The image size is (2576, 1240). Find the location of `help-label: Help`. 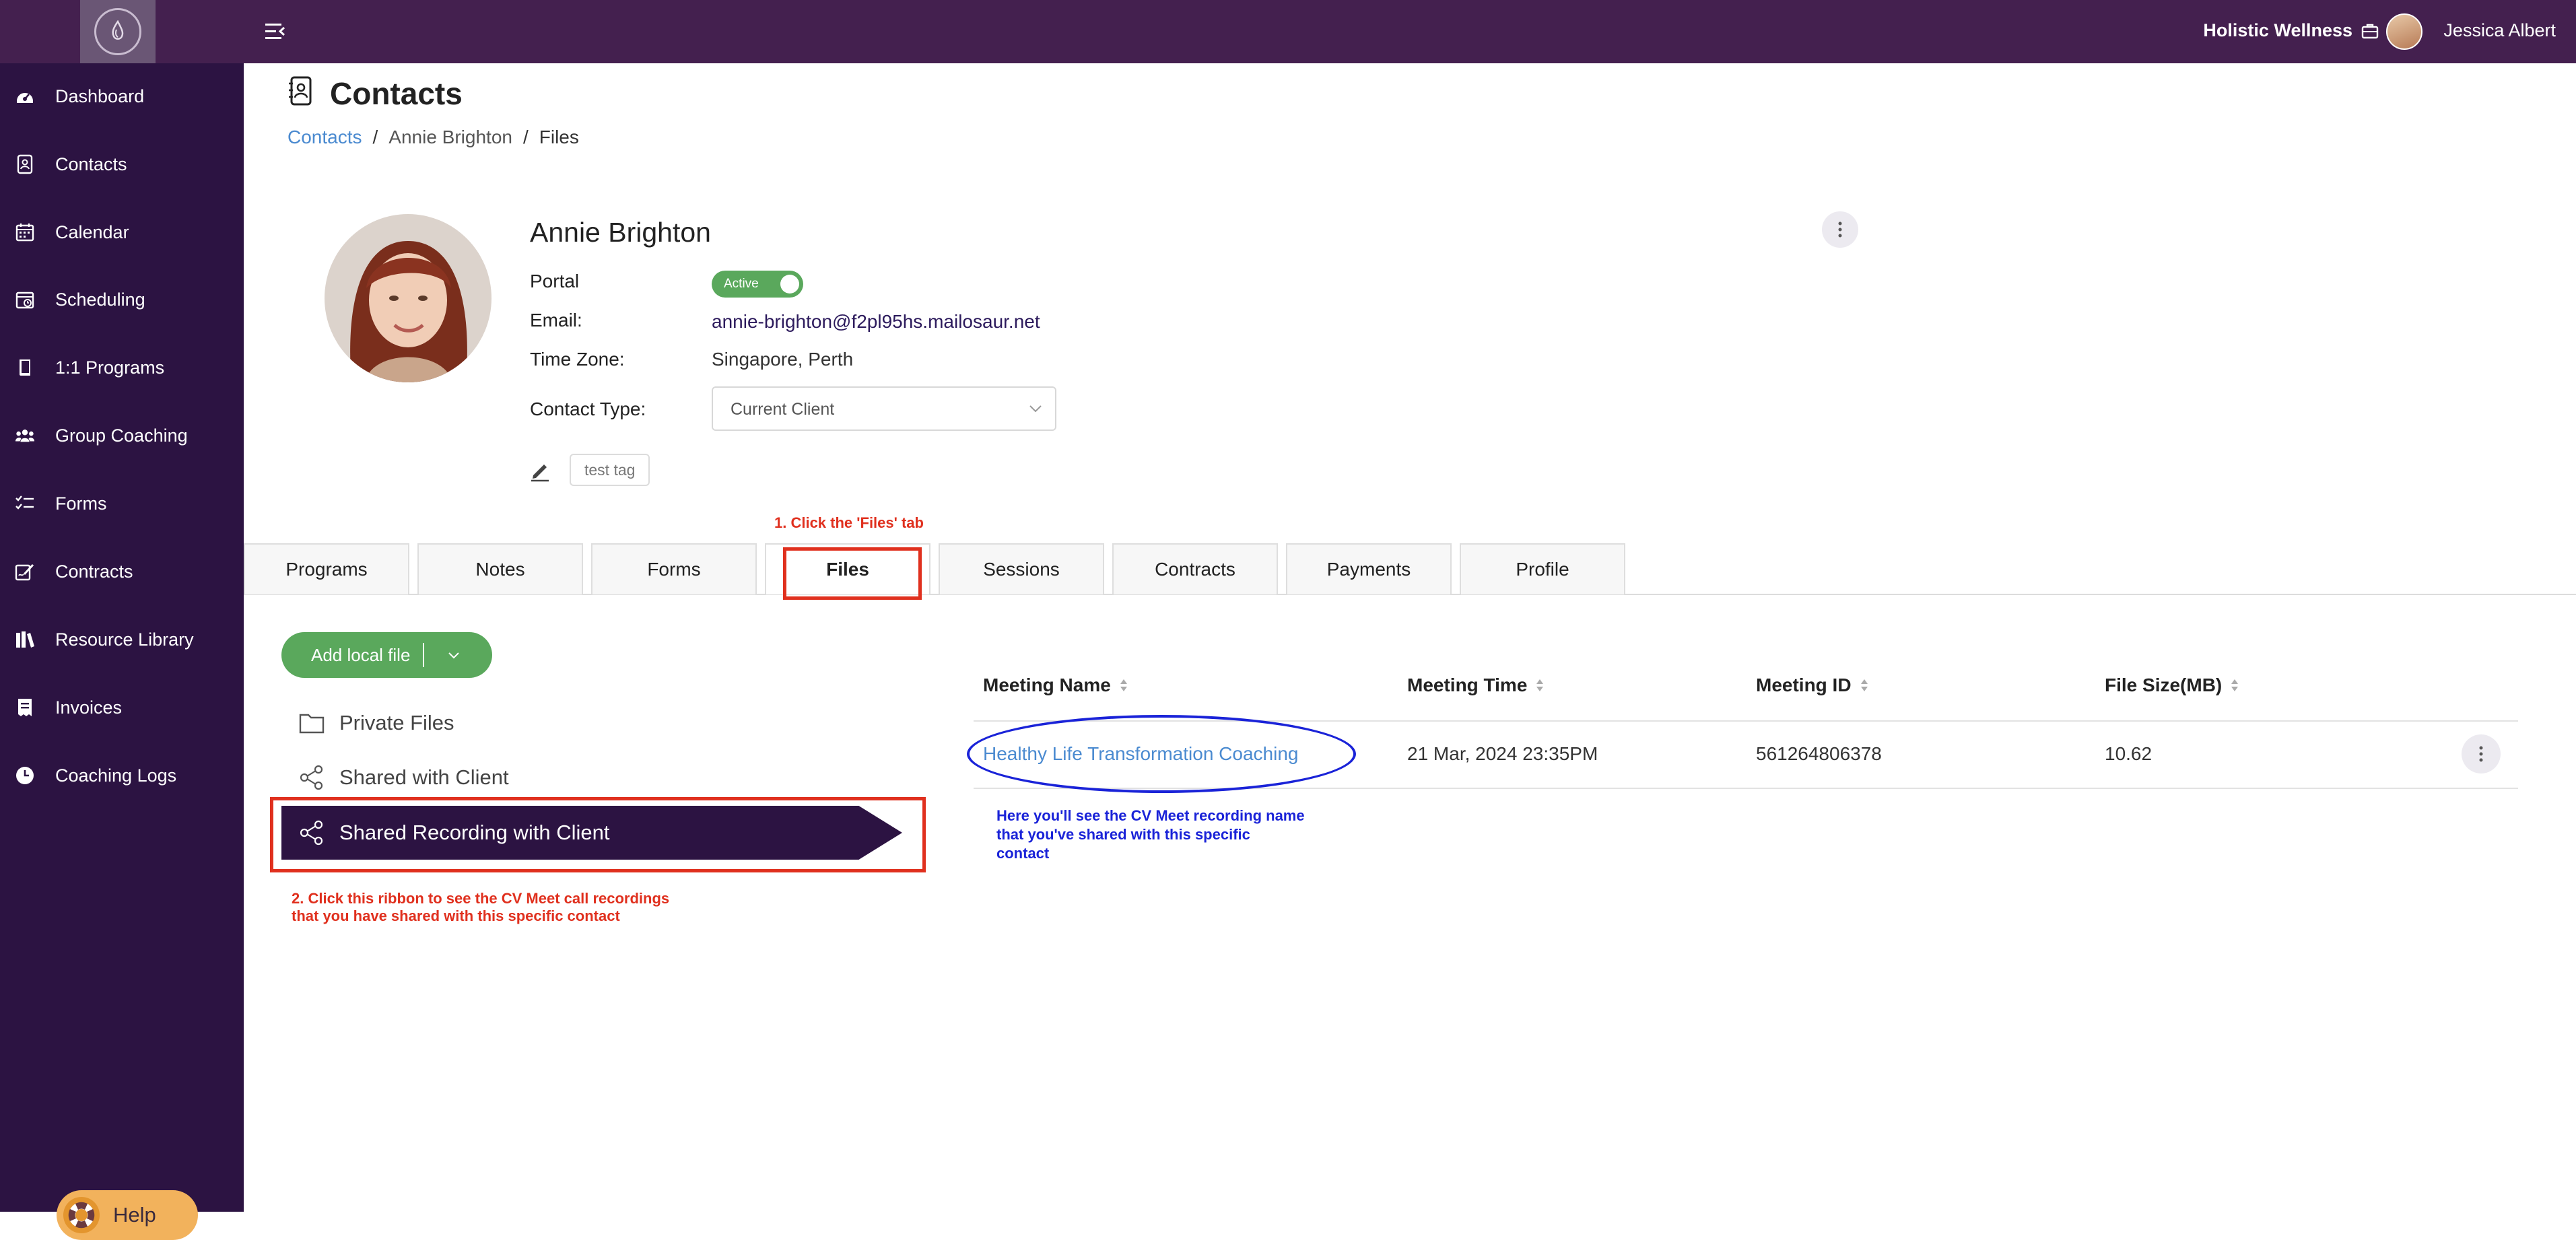

help-label: Help is located at coordinates (134, 1215).